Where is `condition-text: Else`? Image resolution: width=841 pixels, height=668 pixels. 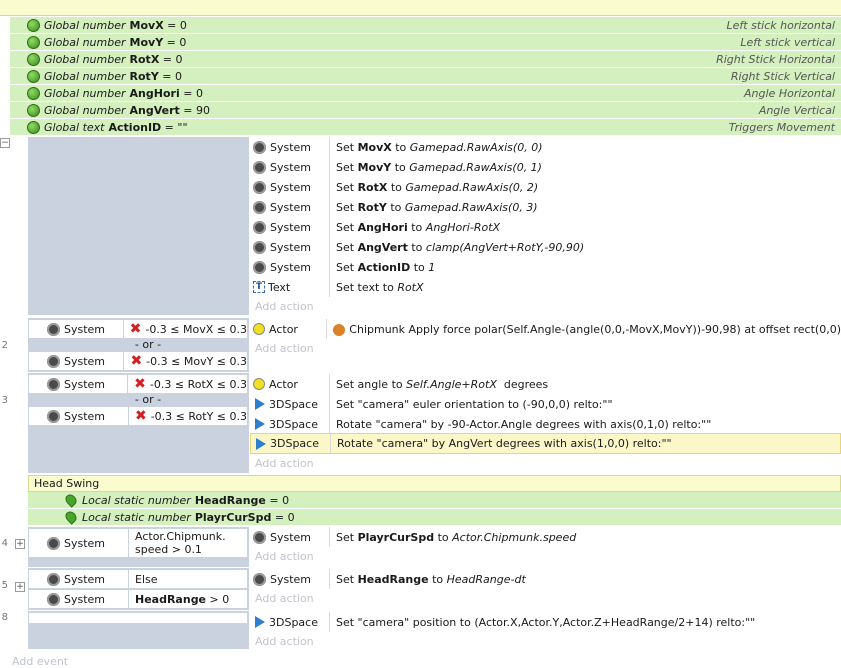 condition-text: Else is located at coordinates (146, 579).